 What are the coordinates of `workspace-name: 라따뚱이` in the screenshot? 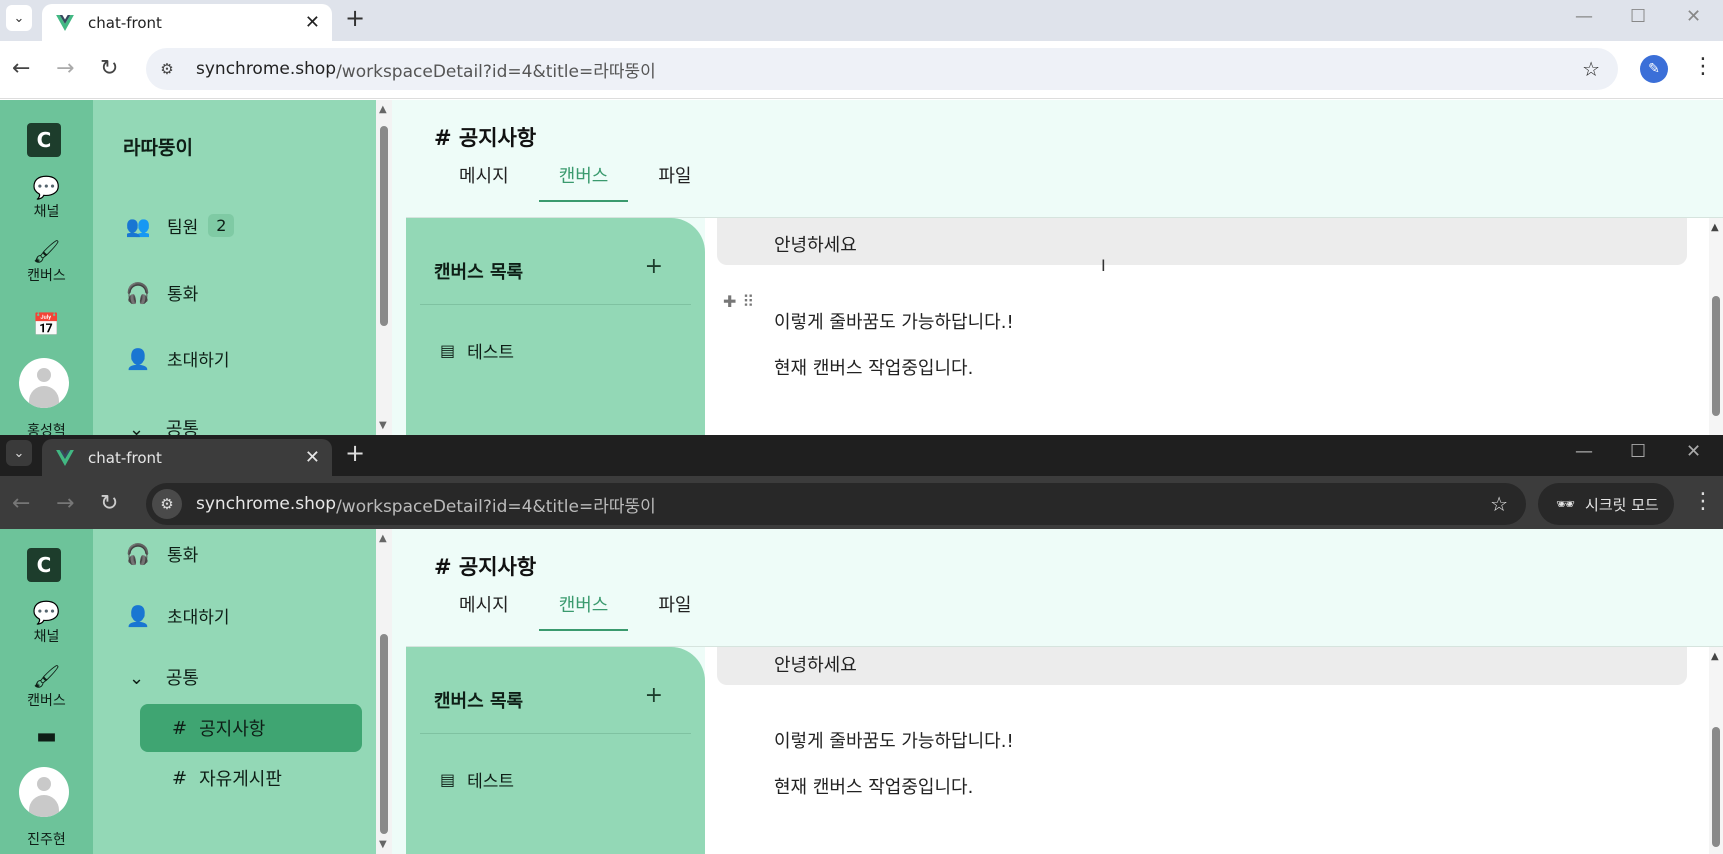 It's located at (158, 148).